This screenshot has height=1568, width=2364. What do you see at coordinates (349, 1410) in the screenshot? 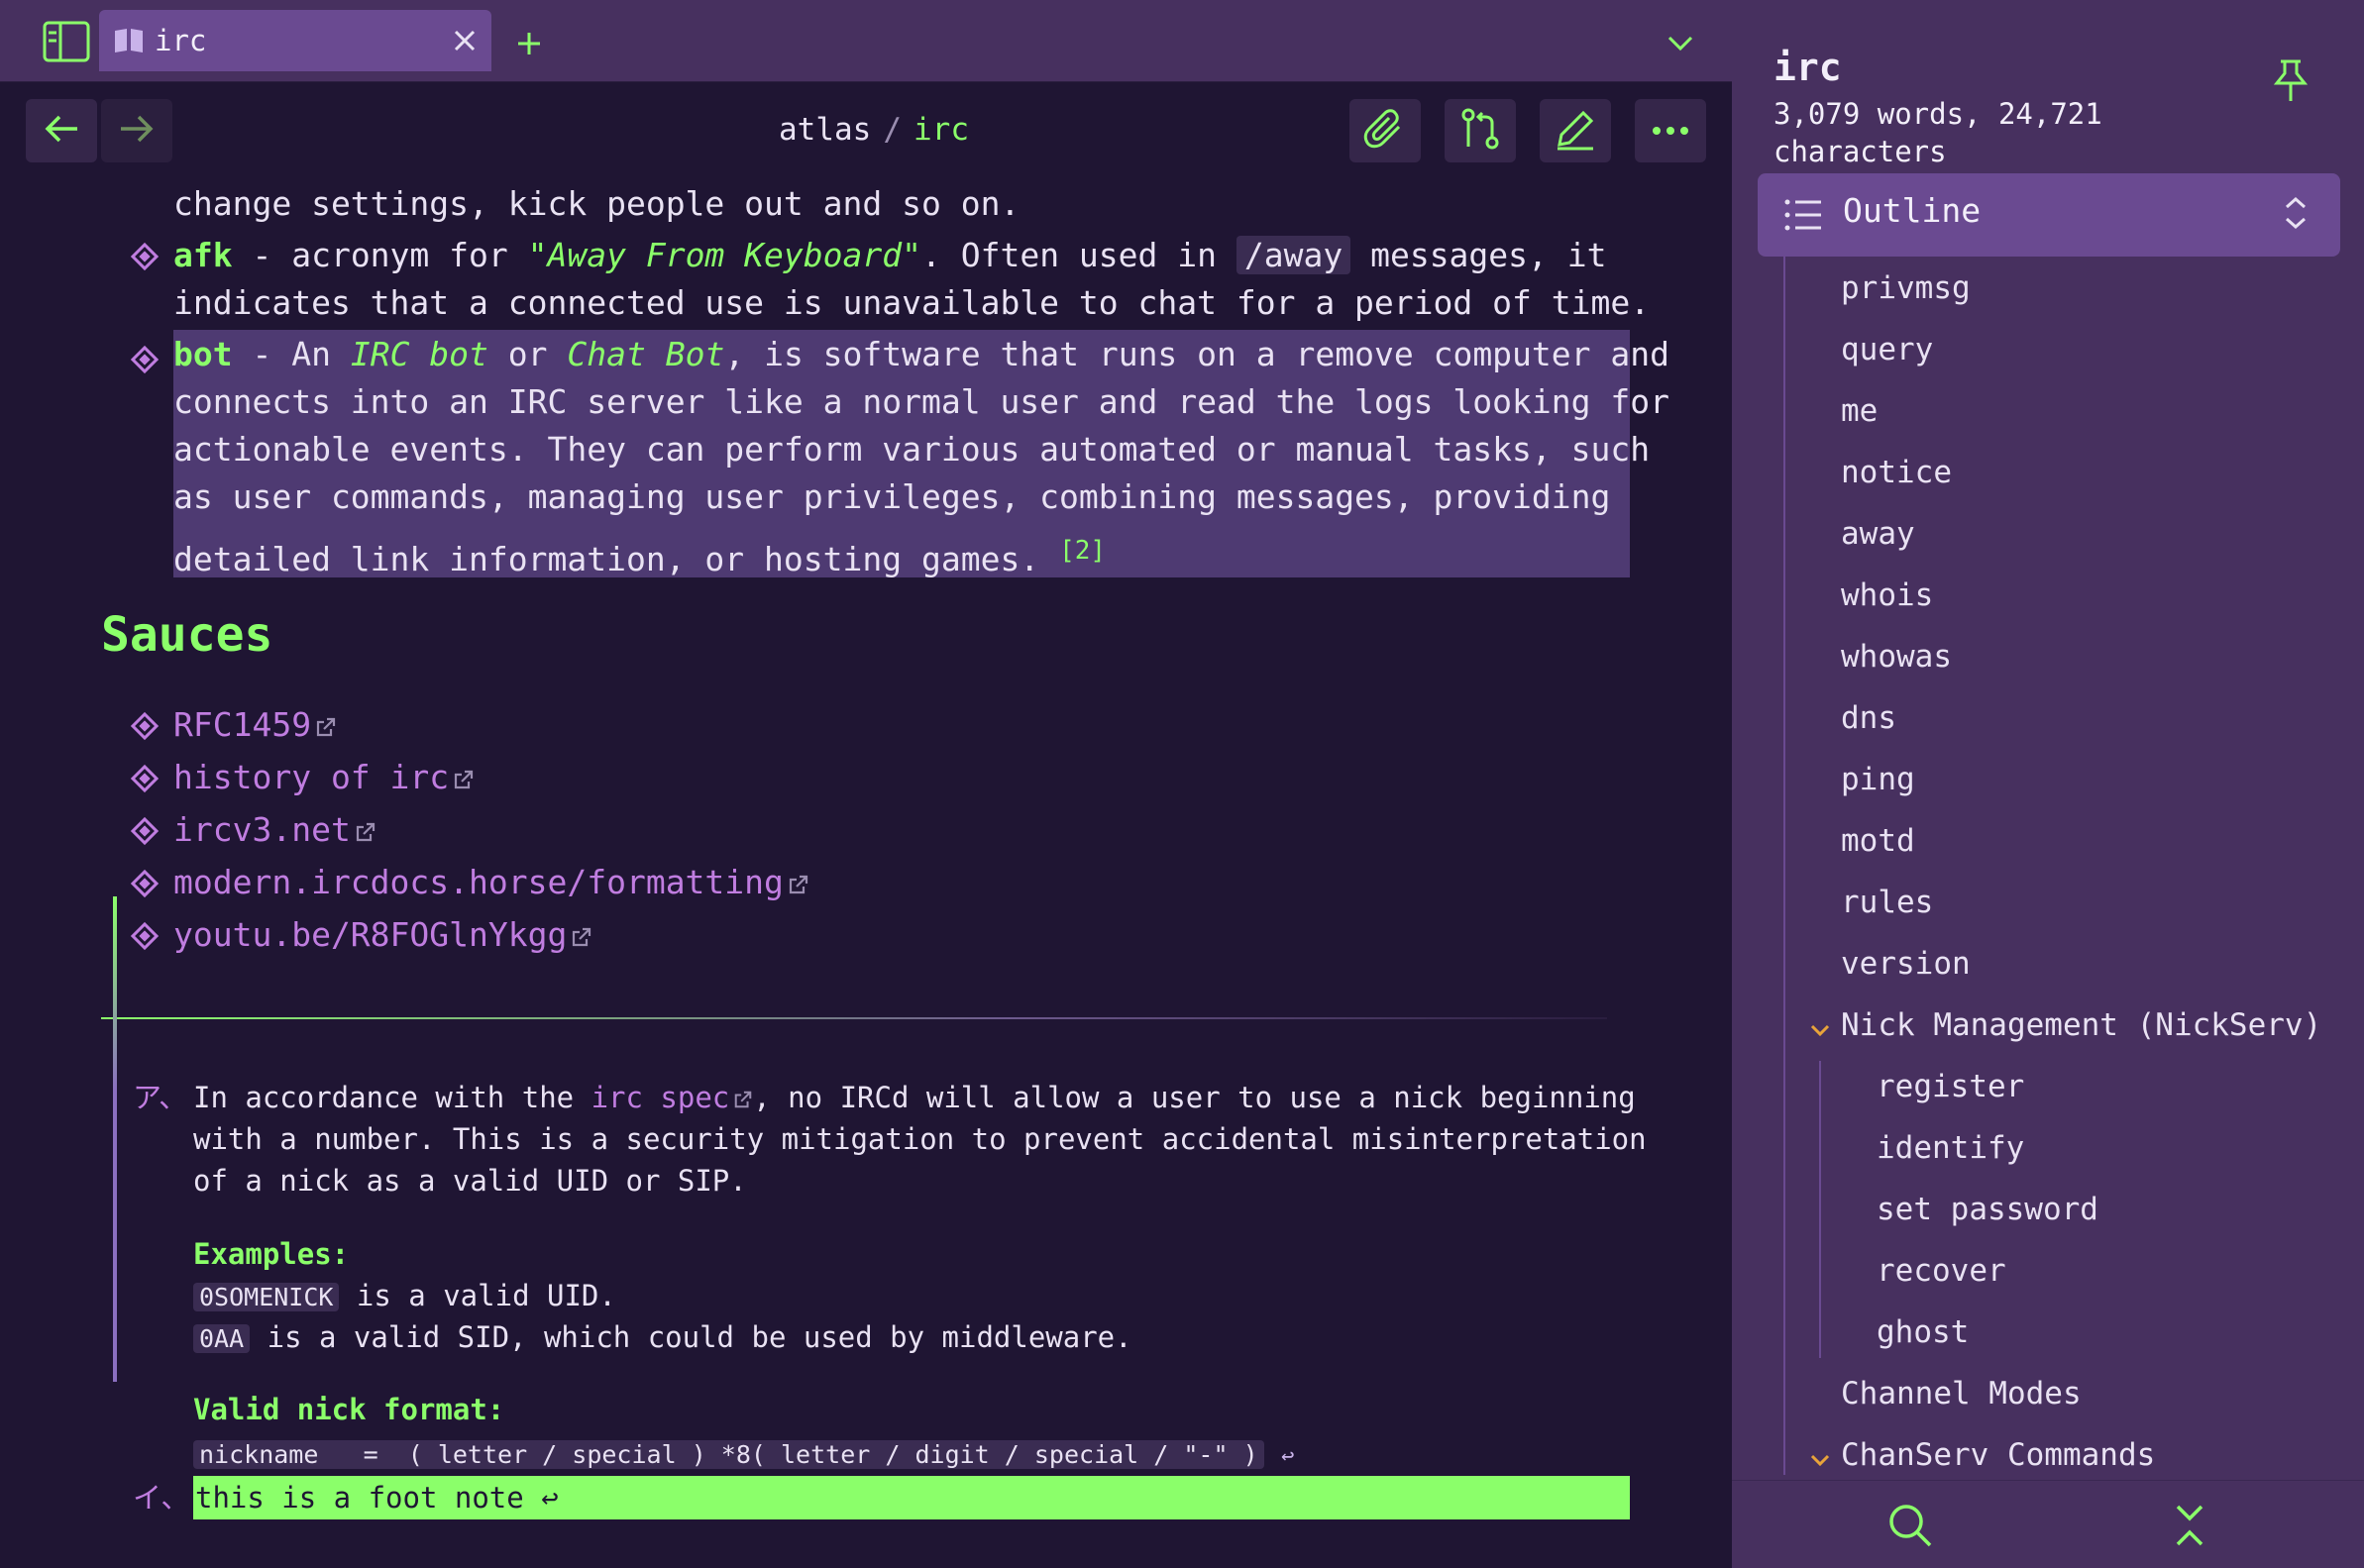
I see `format-label: Valid nick format:` at bounding box center [349, 1410].